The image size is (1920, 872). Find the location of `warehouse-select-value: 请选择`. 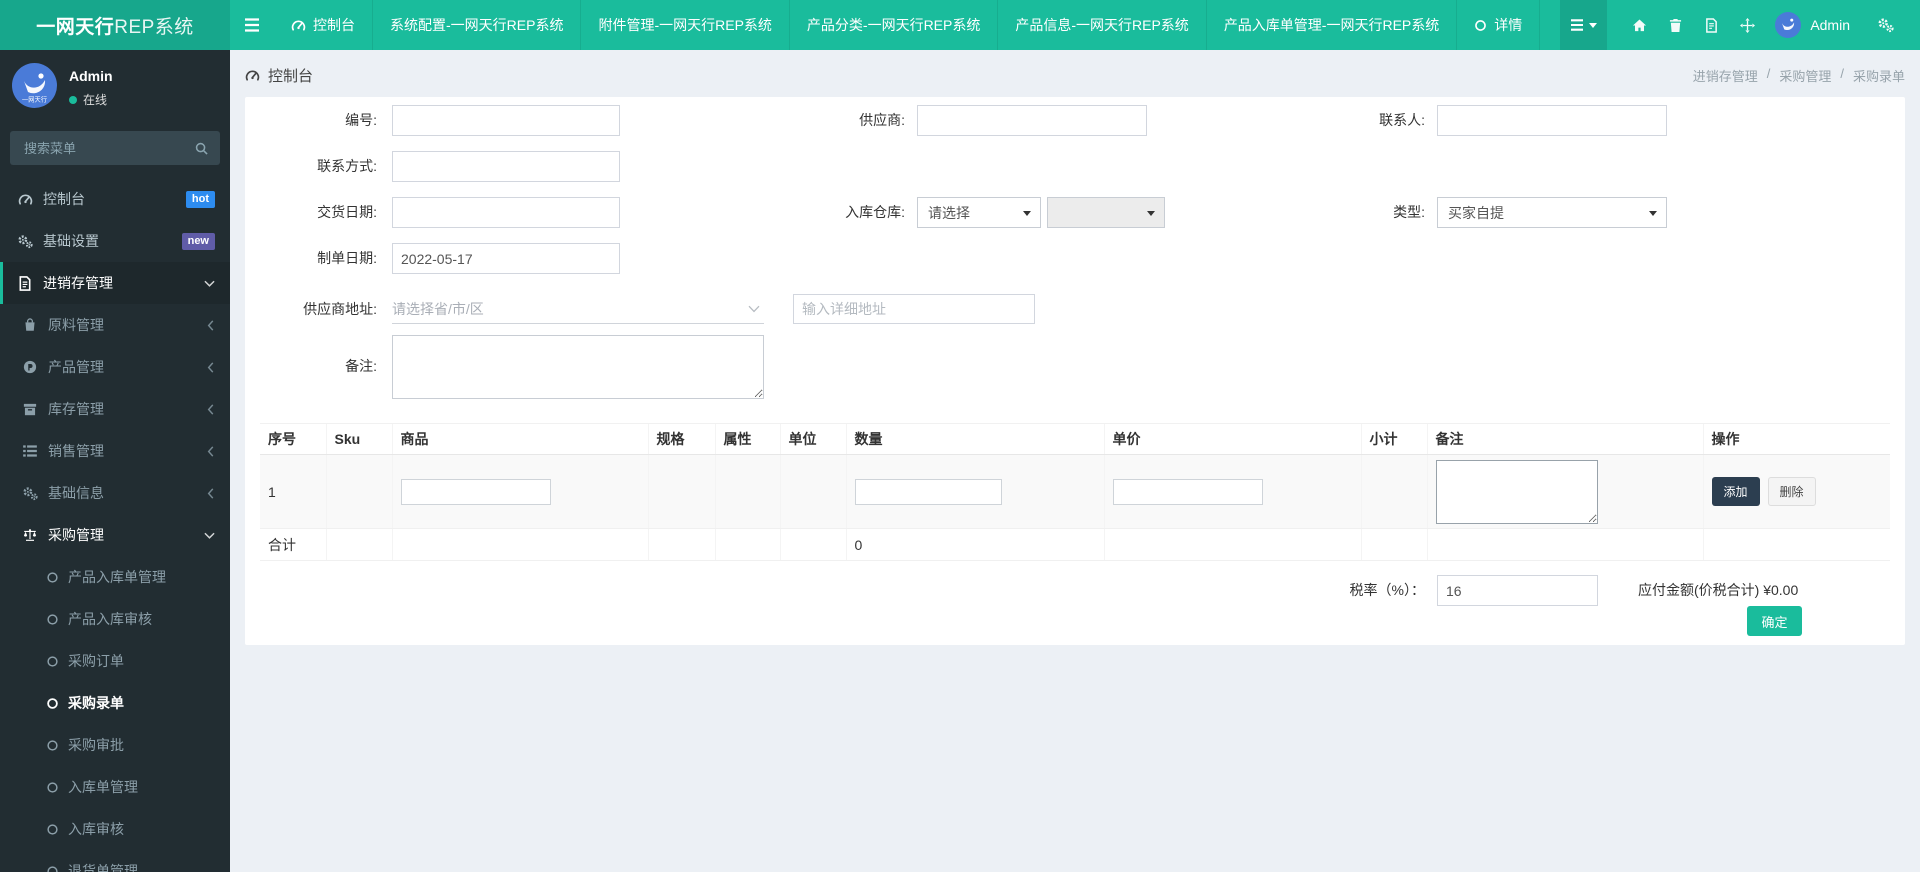

warehouse-select-value: 请选择 is located at coordinates (949, 212).